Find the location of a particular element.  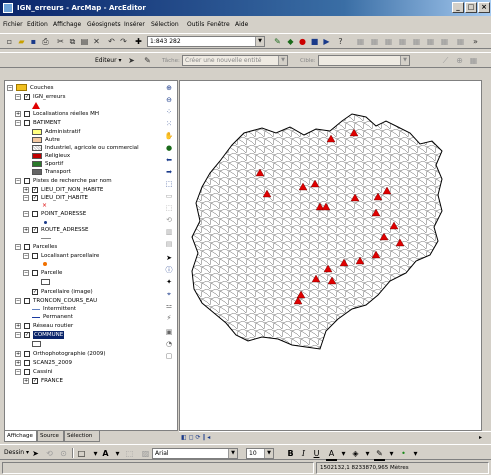

menu-edition: Edition is located at coordinates (37, 25).